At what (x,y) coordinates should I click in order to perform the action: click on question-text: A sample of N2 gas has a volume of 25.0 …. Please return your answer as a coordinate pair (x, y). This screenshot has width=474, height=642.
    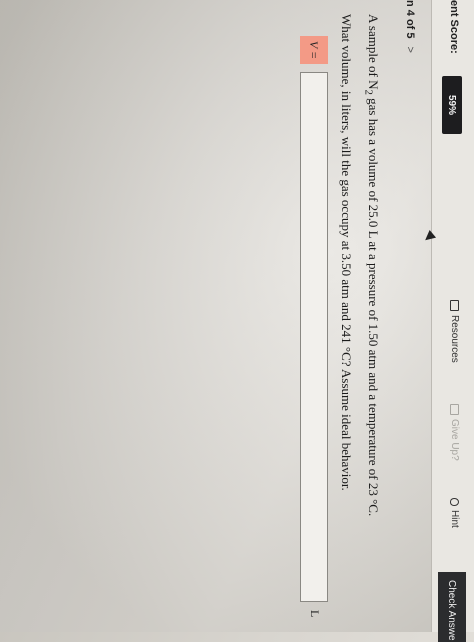
    Looking at the image, I should click on (359, 294).